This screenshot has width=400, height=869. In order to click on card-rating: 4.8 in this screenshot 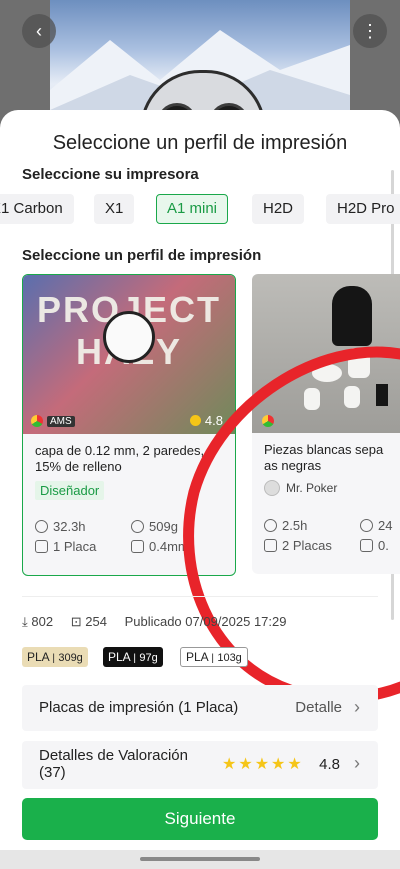, I will do `click(213, 420)`.